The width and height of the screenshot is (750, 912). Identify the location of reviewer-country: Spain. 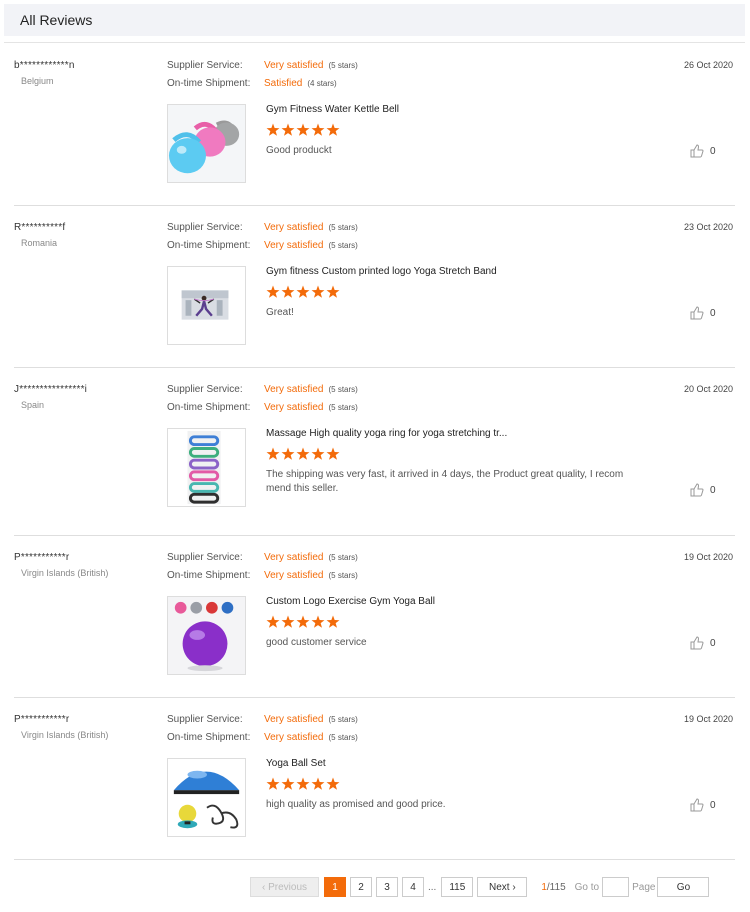
(33, 405).